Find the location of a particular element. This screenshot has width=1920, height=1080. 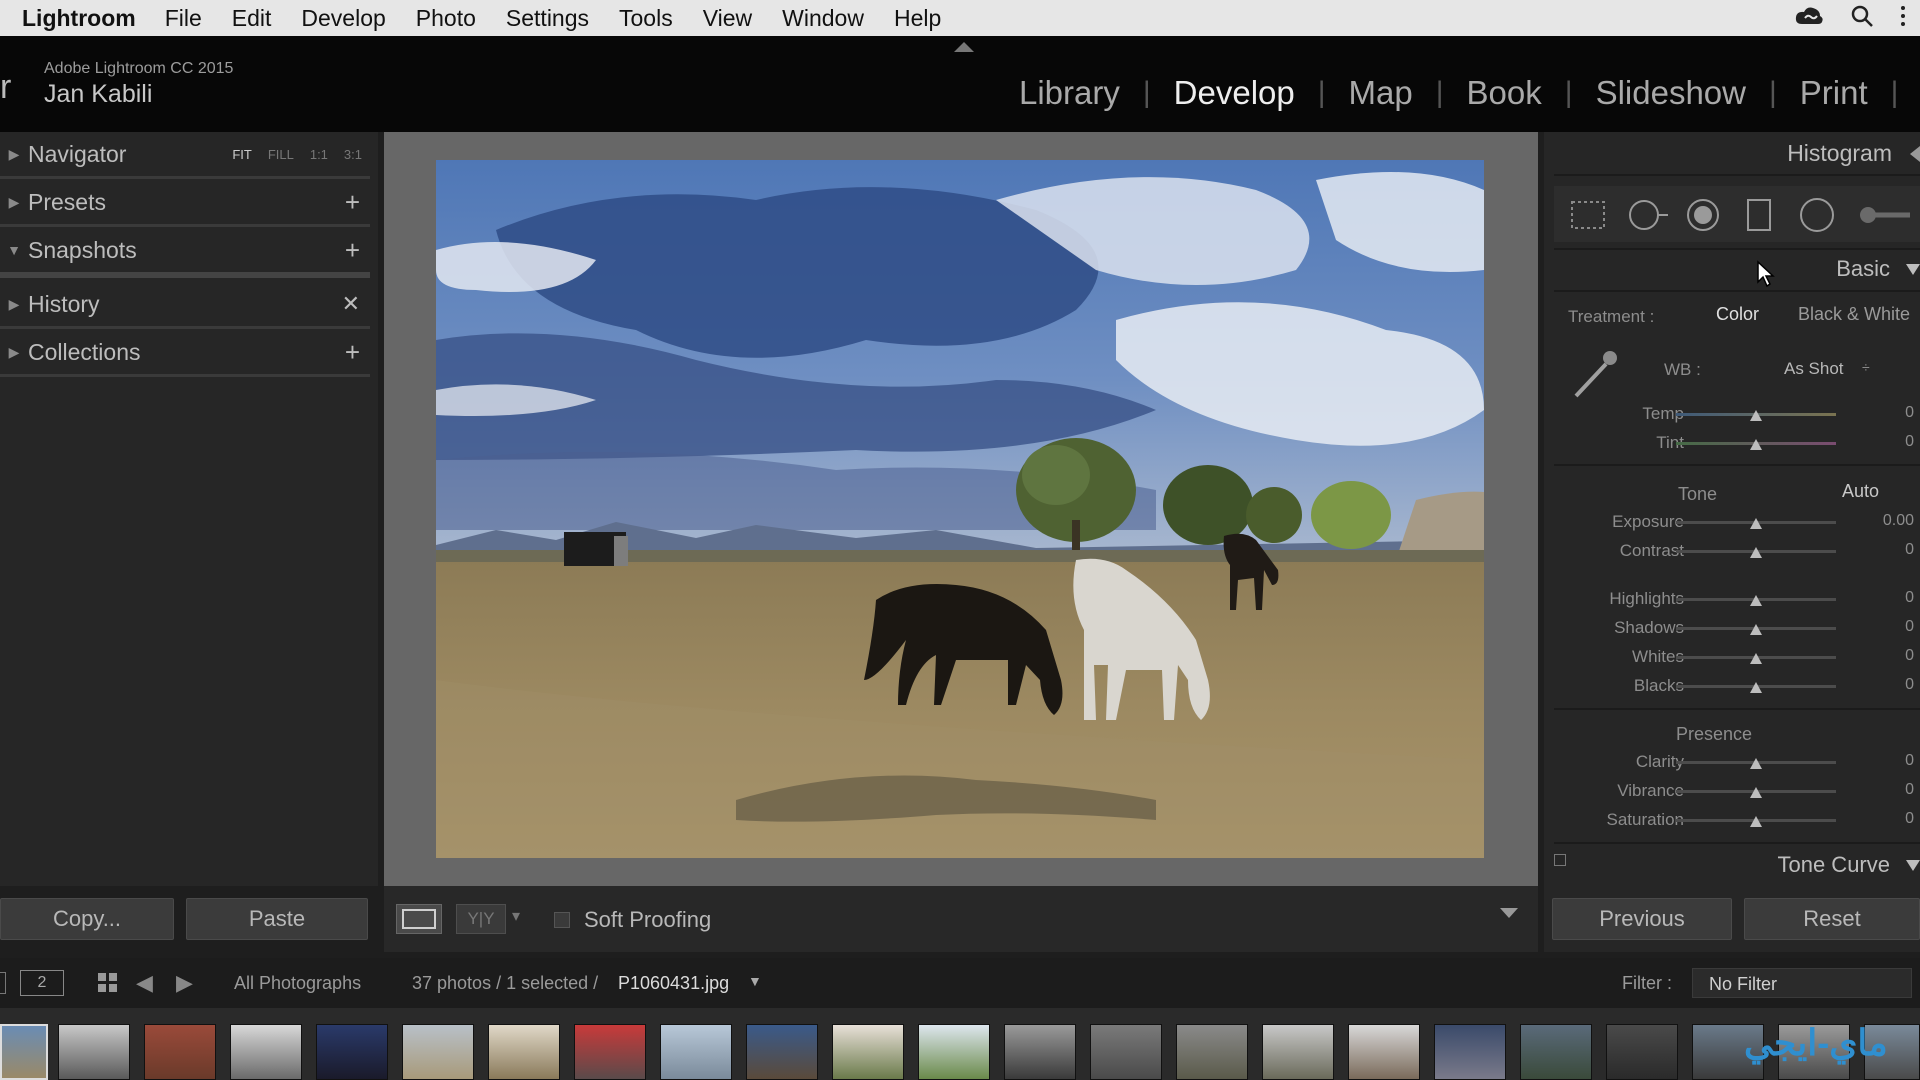

back-arrow-icon: ◀ is located at coordinates (144, 983).